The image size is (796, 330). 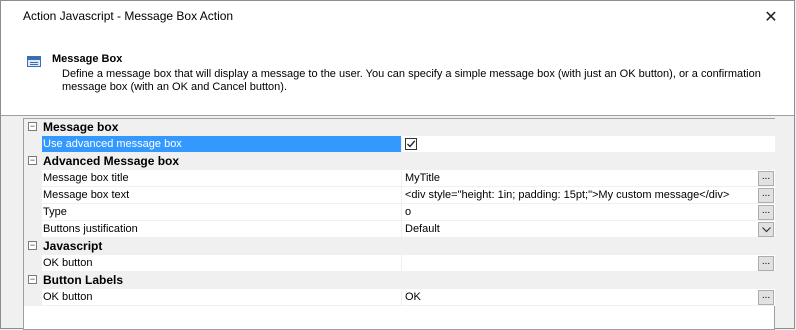 I want to click on property-value: o, so click(x=588, y=212).